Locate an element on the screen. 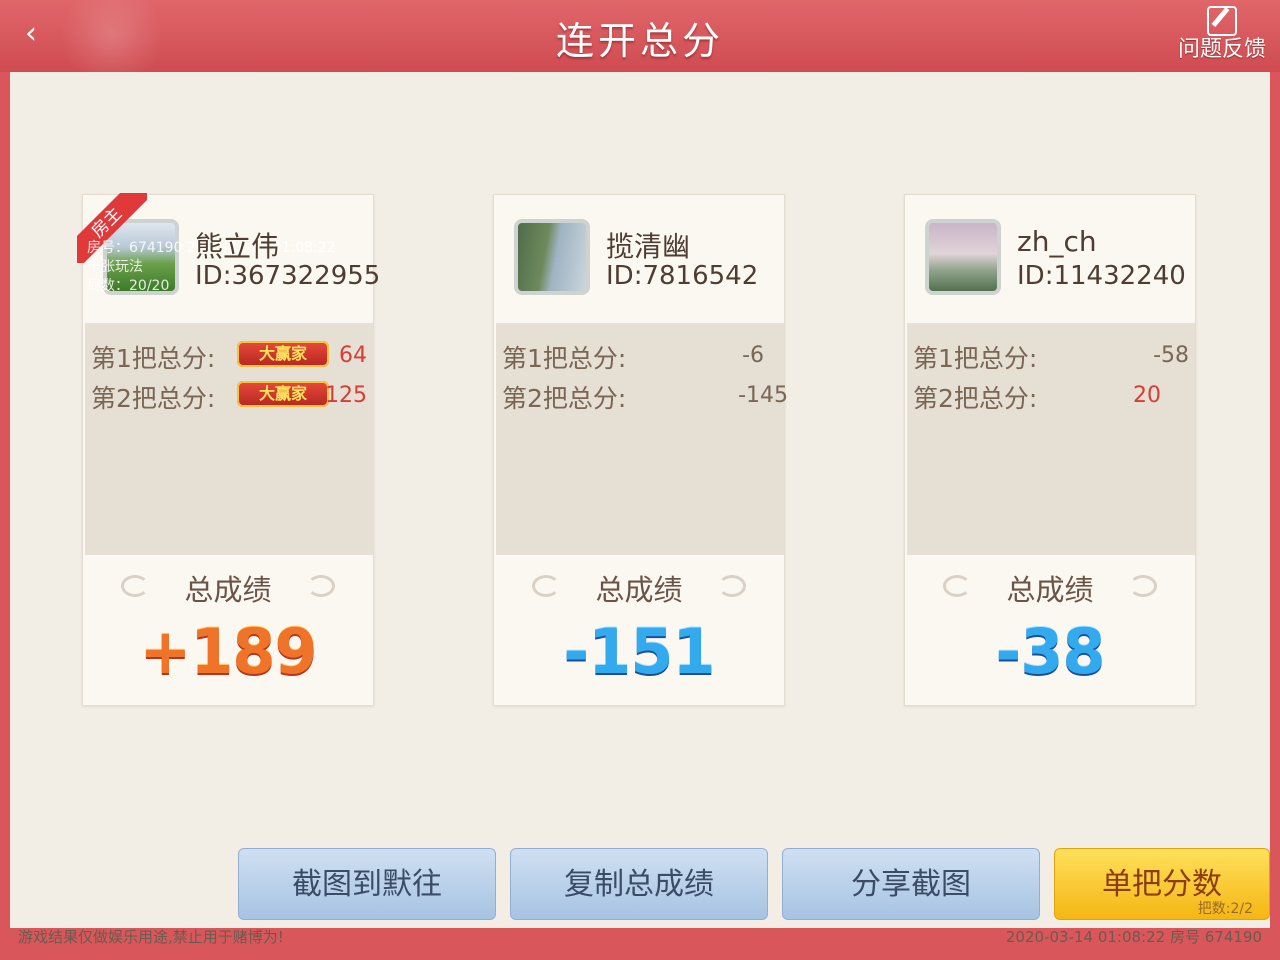 The image size is (1280, 960). single-round-score-button: 单把分数 把数:2/2 is located at coordinates (1162, 884).